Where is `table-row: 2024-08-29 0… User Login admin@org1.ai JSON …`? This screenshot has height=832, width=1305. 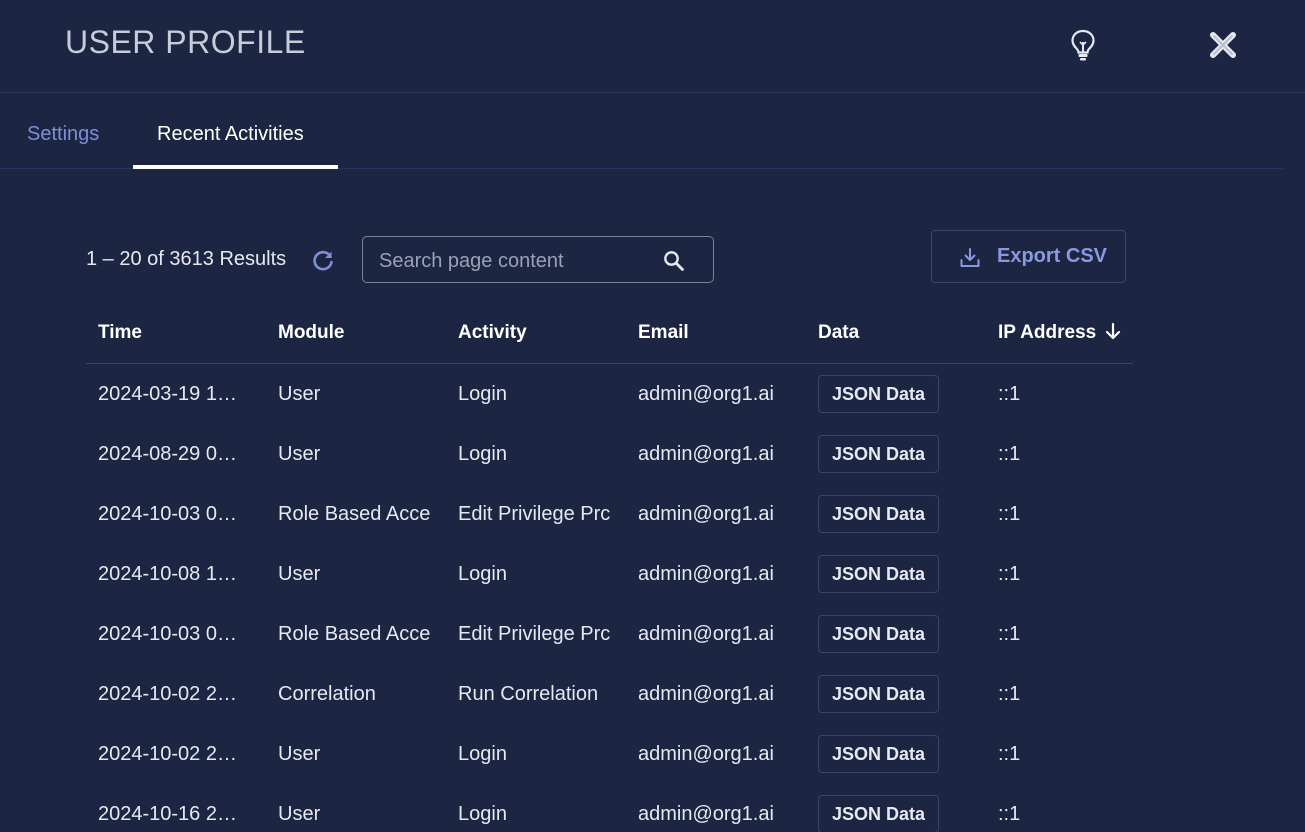 table-row: 2024-08-29 0… User Login admin@org1.ai JSON … is located at coordinates (609, 454).